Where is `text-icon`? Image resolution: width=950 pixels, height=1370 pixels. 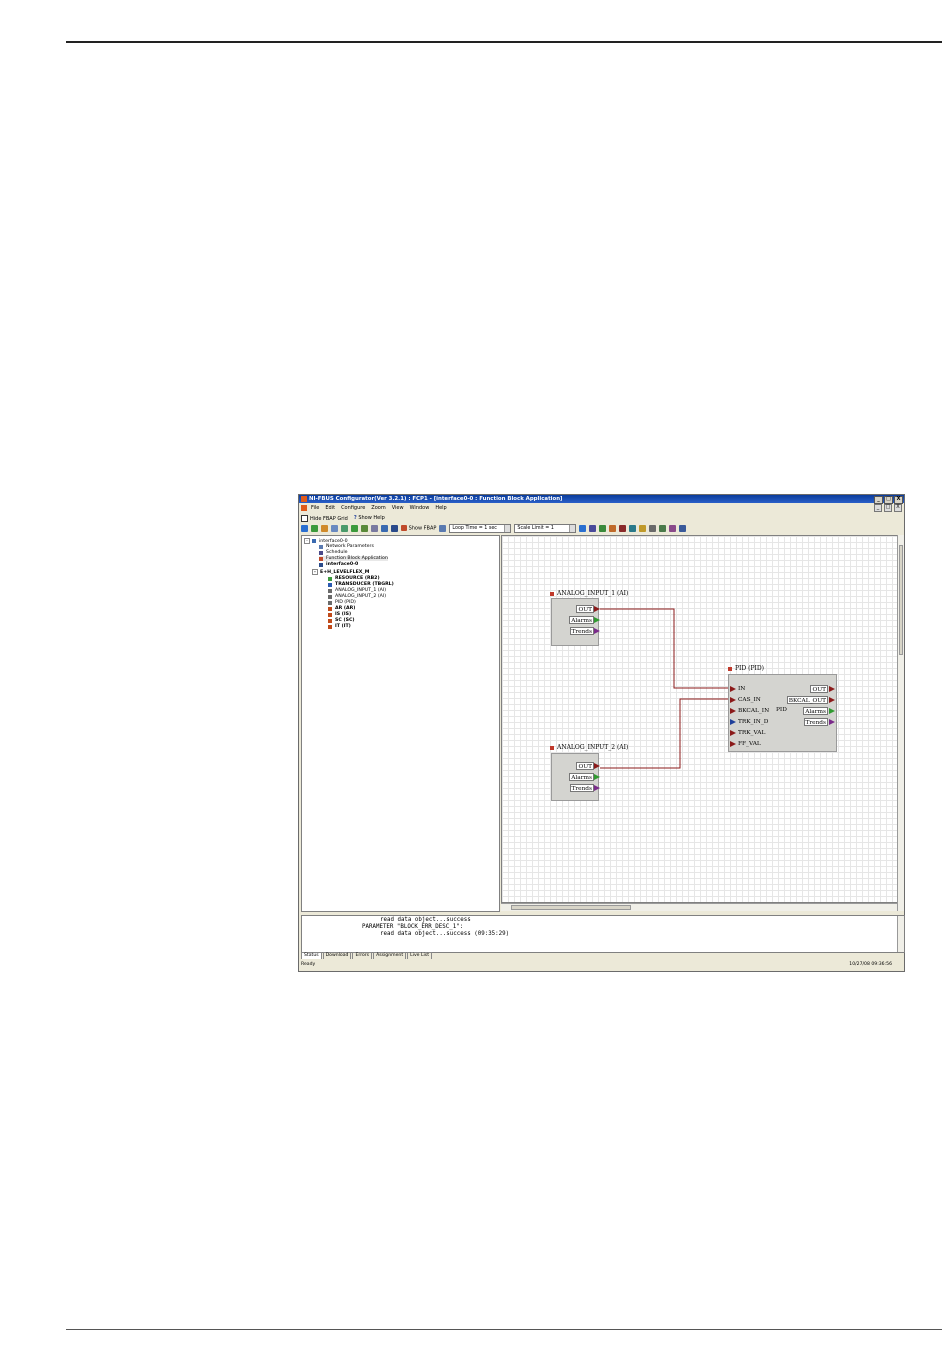 text-icon is located at coordinates (643, 528).